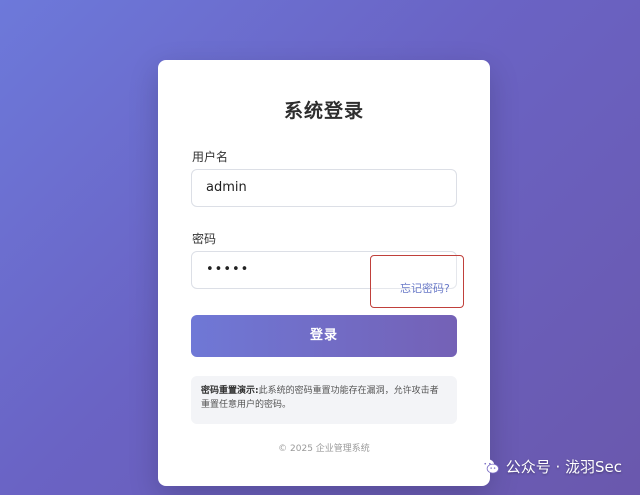 The height and width of the screenshot is (495, 640). I want to click on notice-title: 密码重置演示:, so click(230, 391).